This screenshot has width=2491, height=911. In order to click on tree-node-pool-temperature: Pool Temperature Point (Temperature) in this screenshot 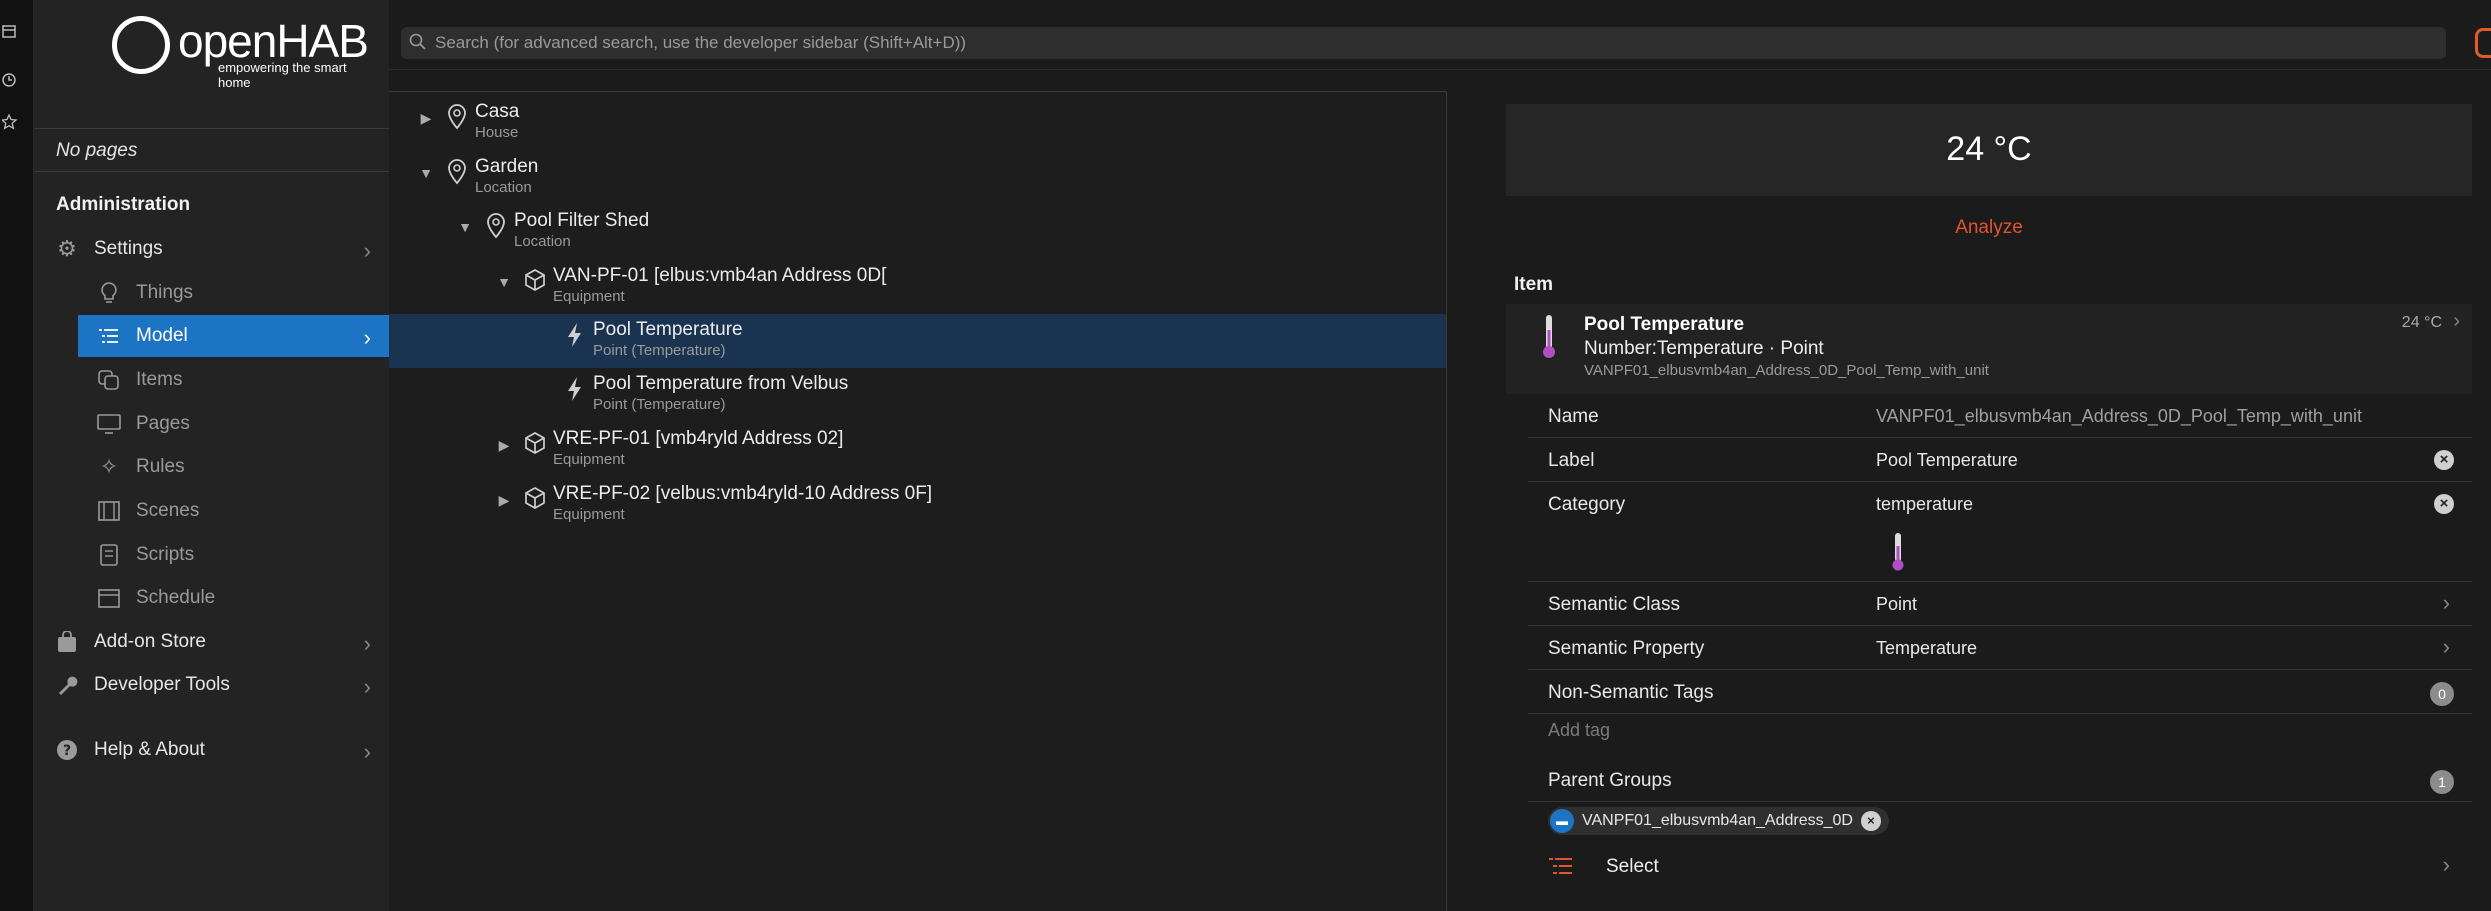, I will do `click(917, 341)`.